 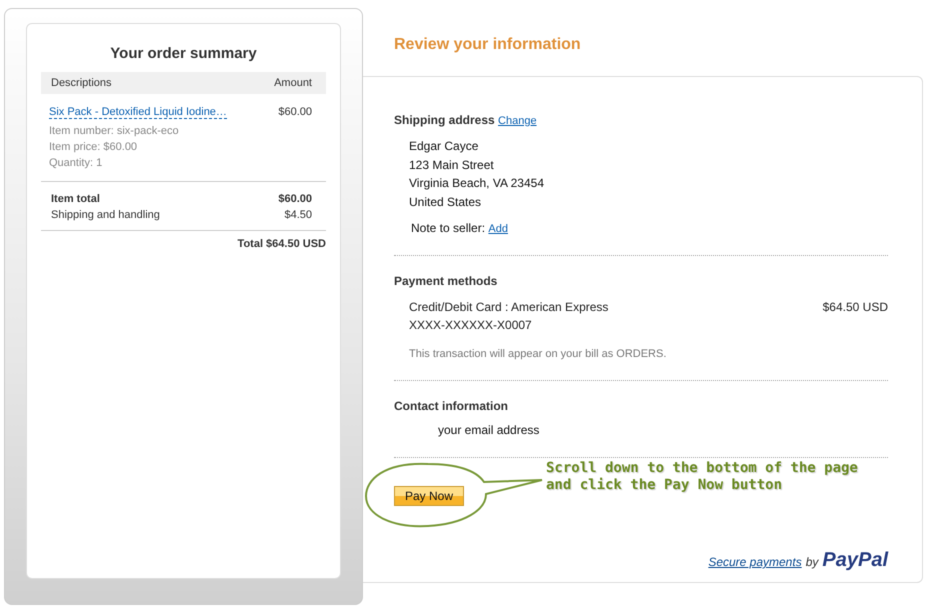 I want to click on item-amount: $60.00, so click(x=295, y=112).